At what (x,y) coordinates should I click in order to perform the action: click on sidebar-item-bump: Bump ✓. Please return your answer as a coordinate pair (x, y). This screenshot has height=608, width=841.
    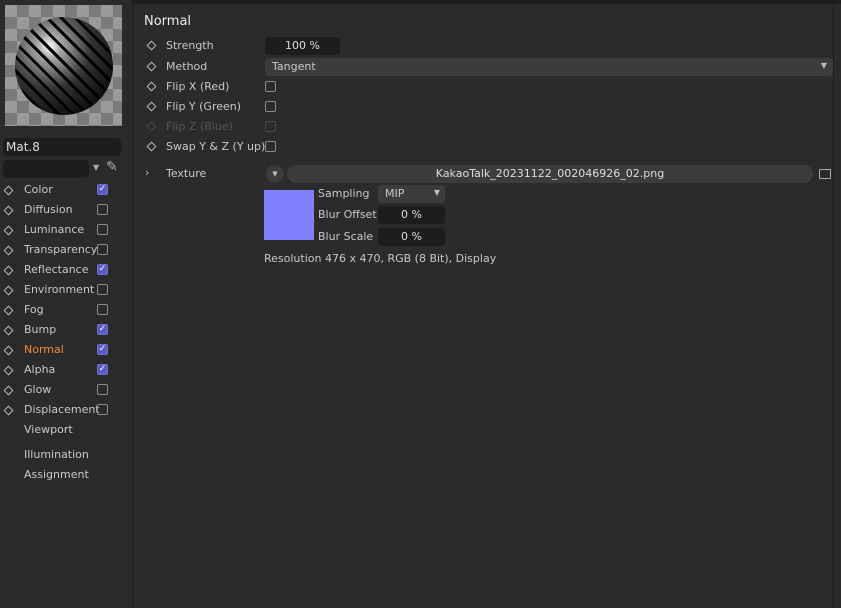
    Looking at the image, I should click on (66, 330).